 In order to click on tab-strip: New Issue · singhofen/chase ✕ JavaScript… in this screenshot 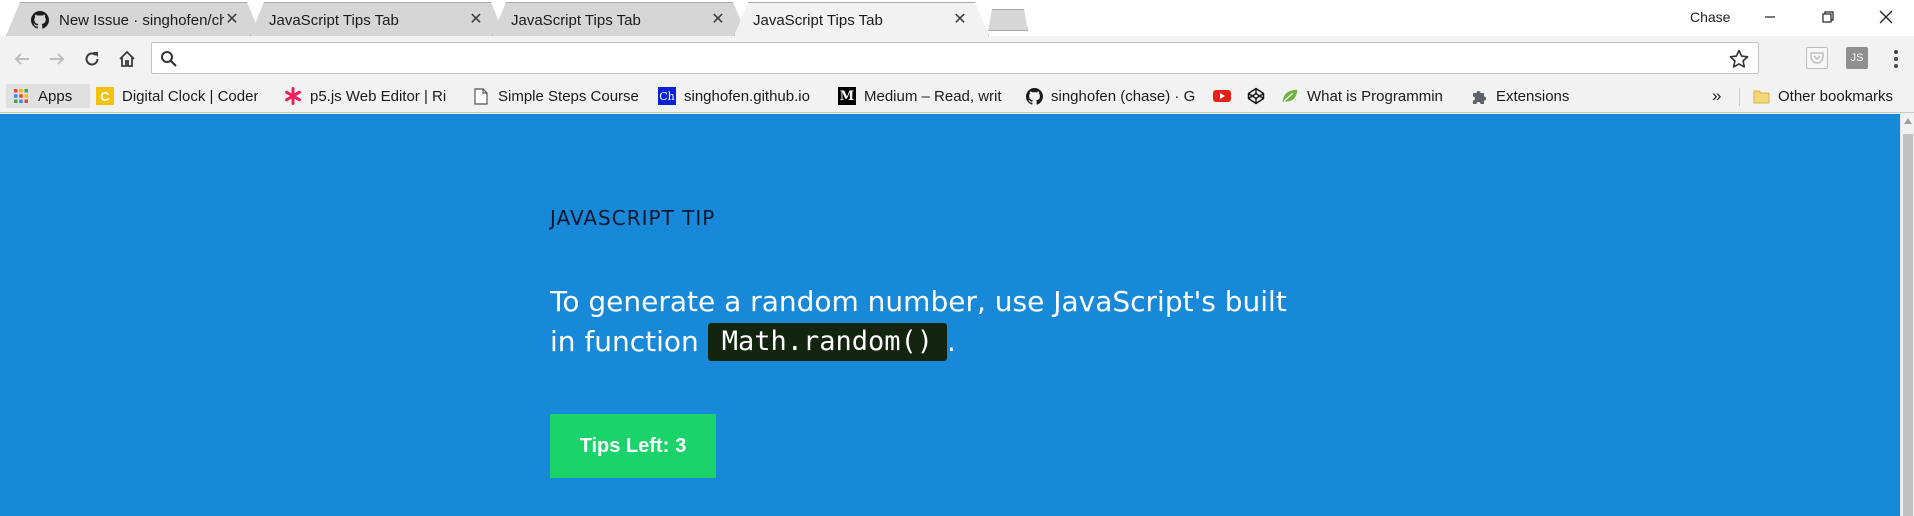, I will do `click(957, 18)`.